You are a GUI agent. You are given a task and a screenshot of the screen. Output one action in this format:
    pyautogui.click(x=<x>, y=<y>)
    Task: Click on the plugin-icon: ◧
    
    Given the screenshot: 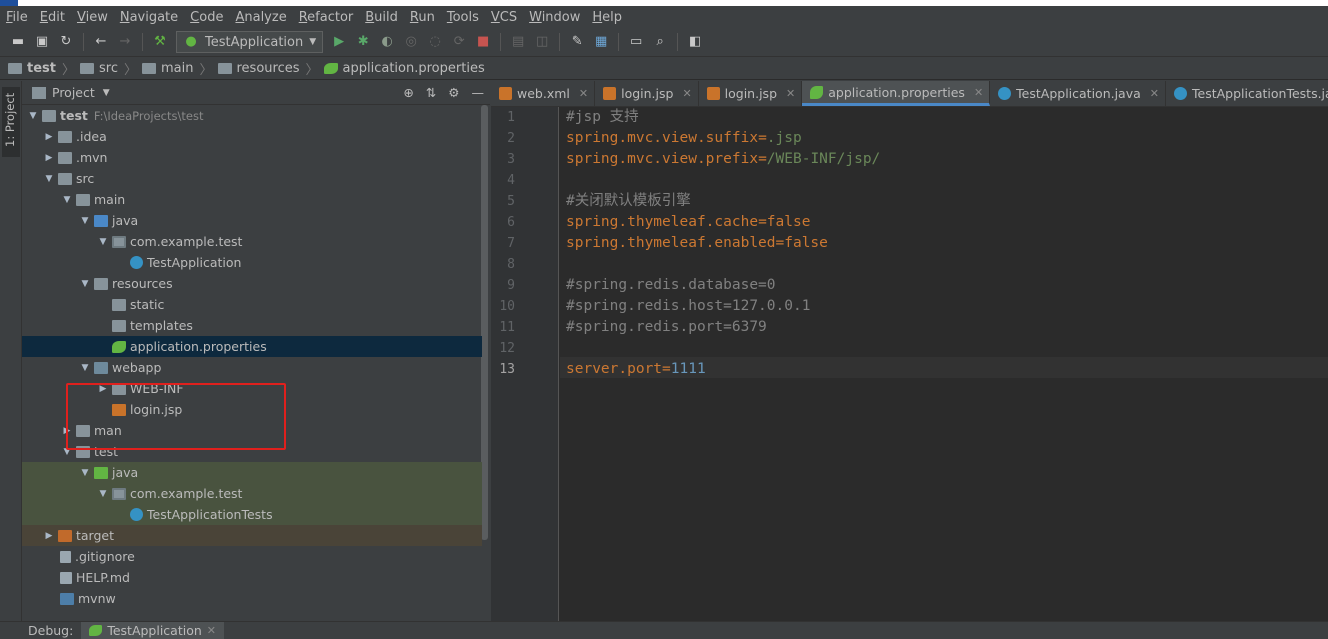 What is the action you would take?
    pyautogui.click(x=695, y=42)
    